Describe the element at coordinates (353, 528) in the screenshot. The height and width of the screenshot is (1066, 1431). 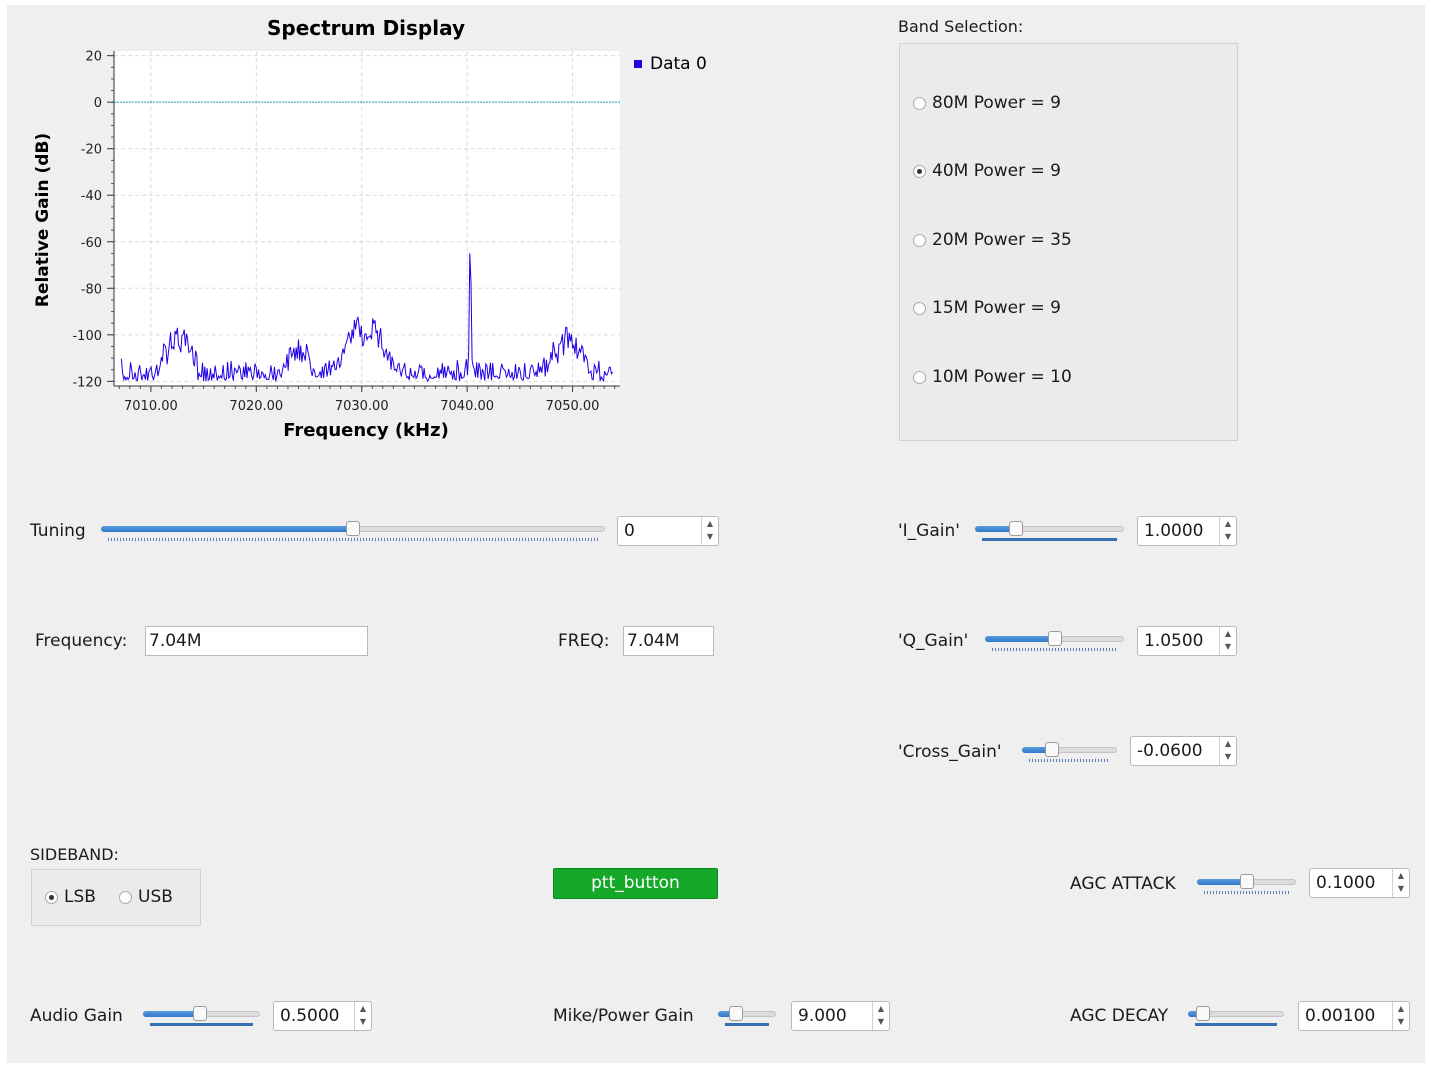
I see `tuning-slider-handle` at that location.